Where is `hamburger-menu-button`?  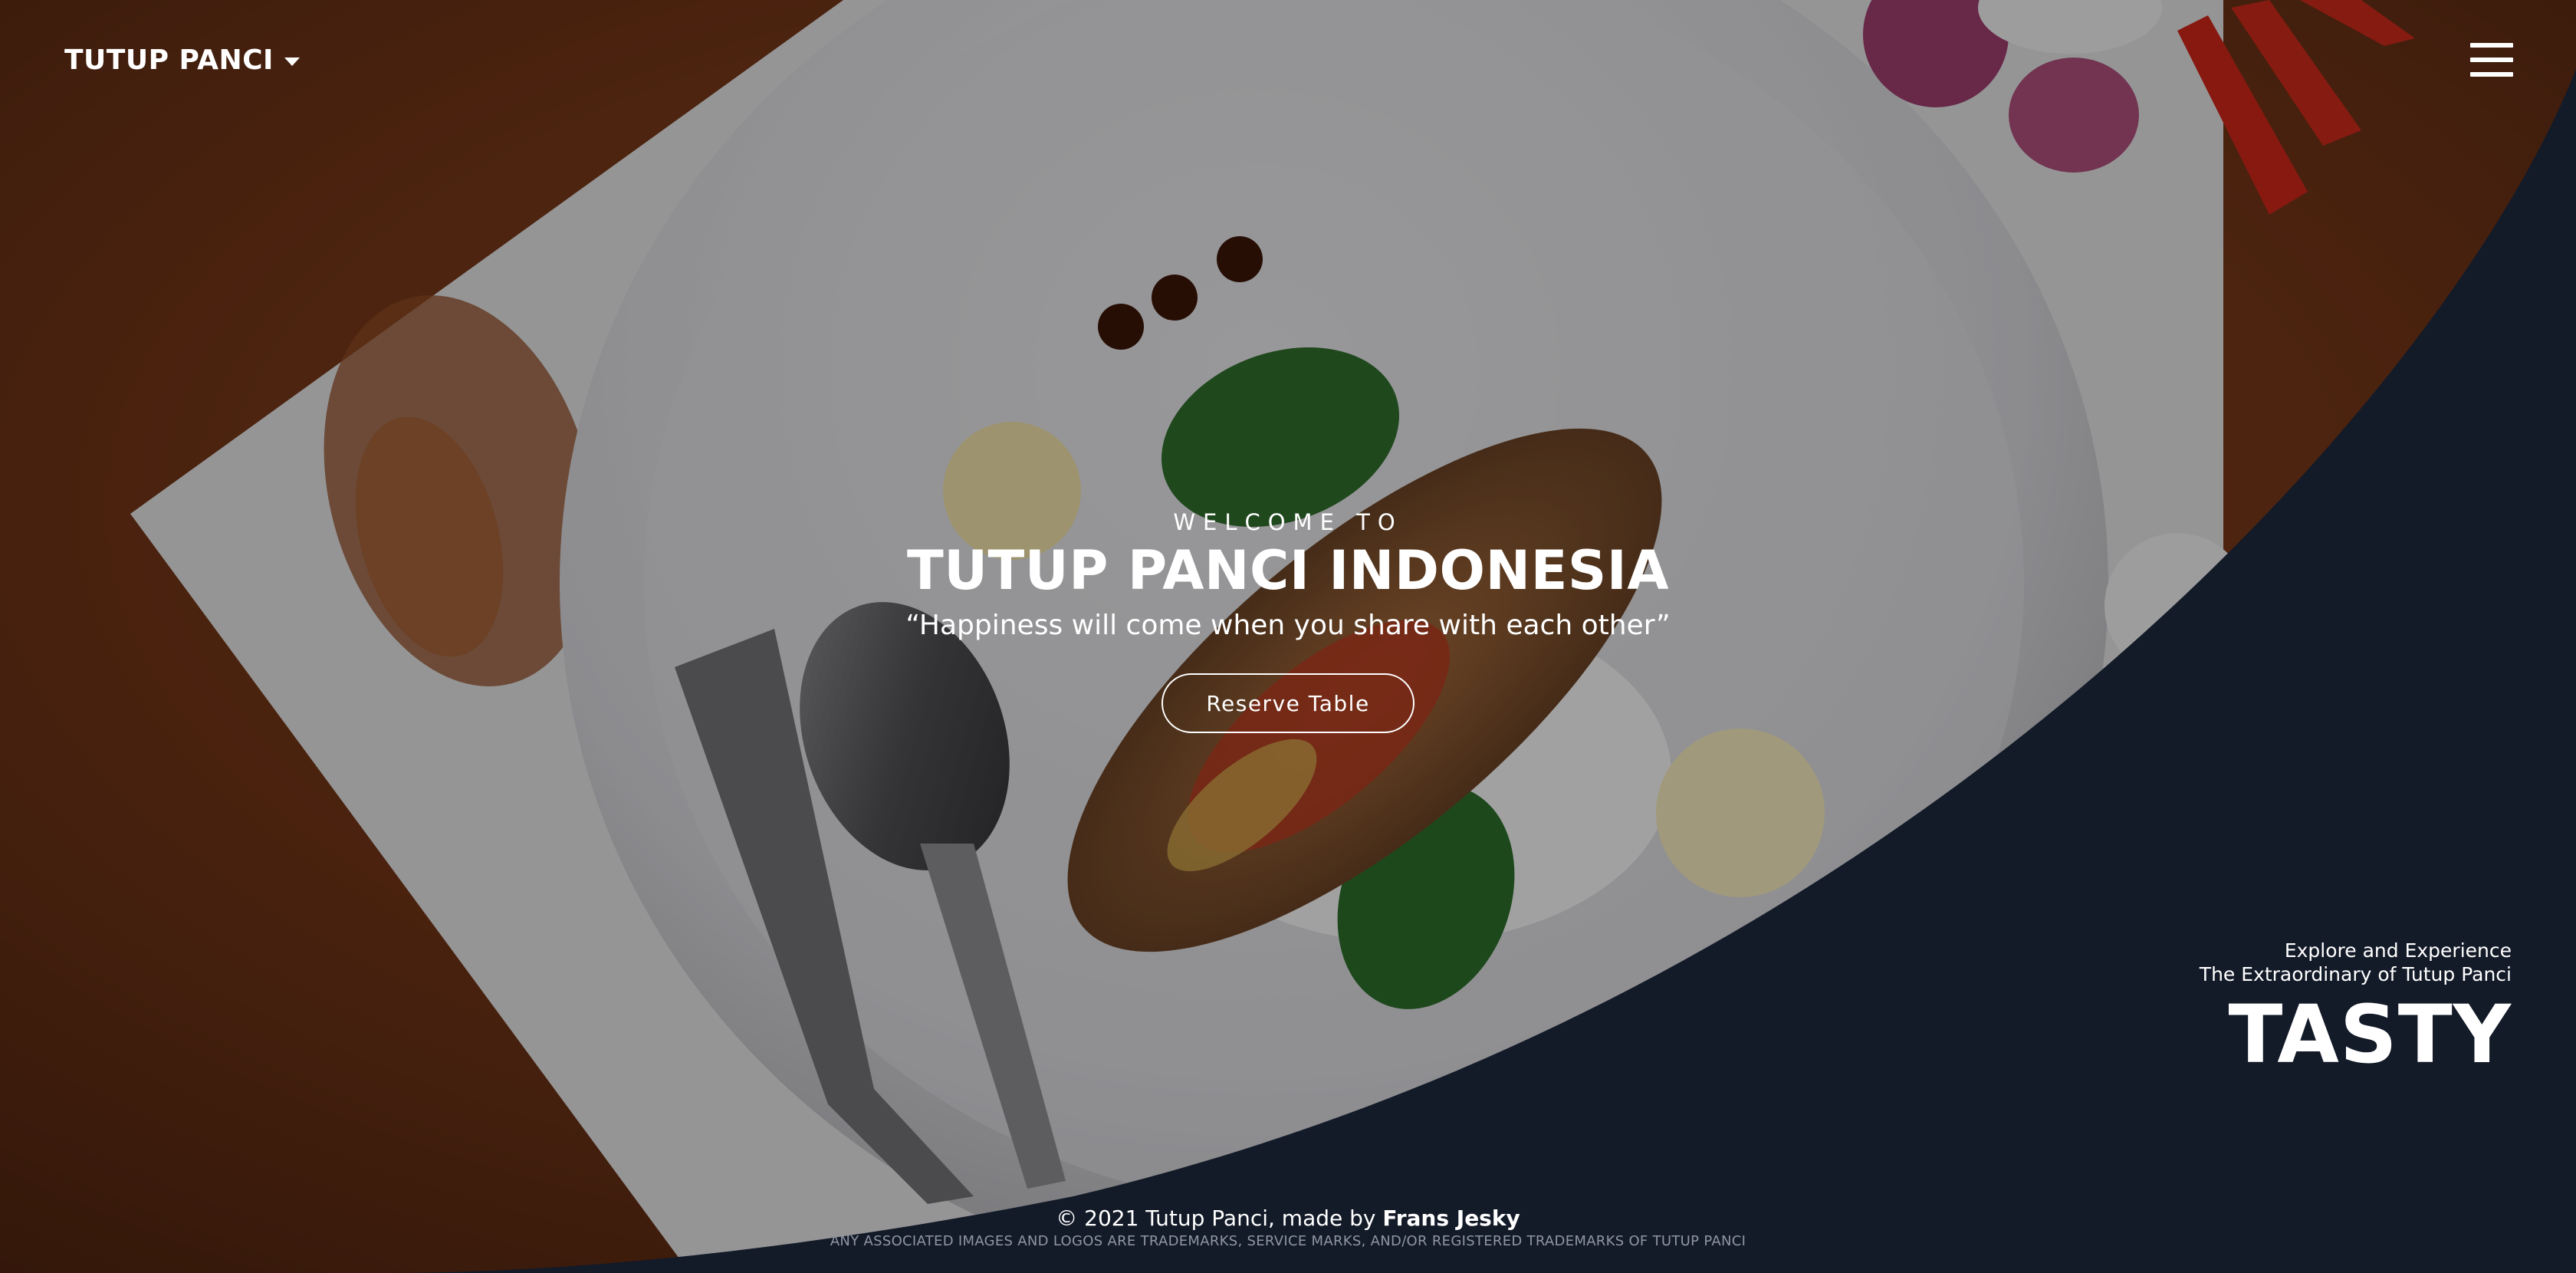 hamburger-menu-button is located at coordinates (2491, 60).